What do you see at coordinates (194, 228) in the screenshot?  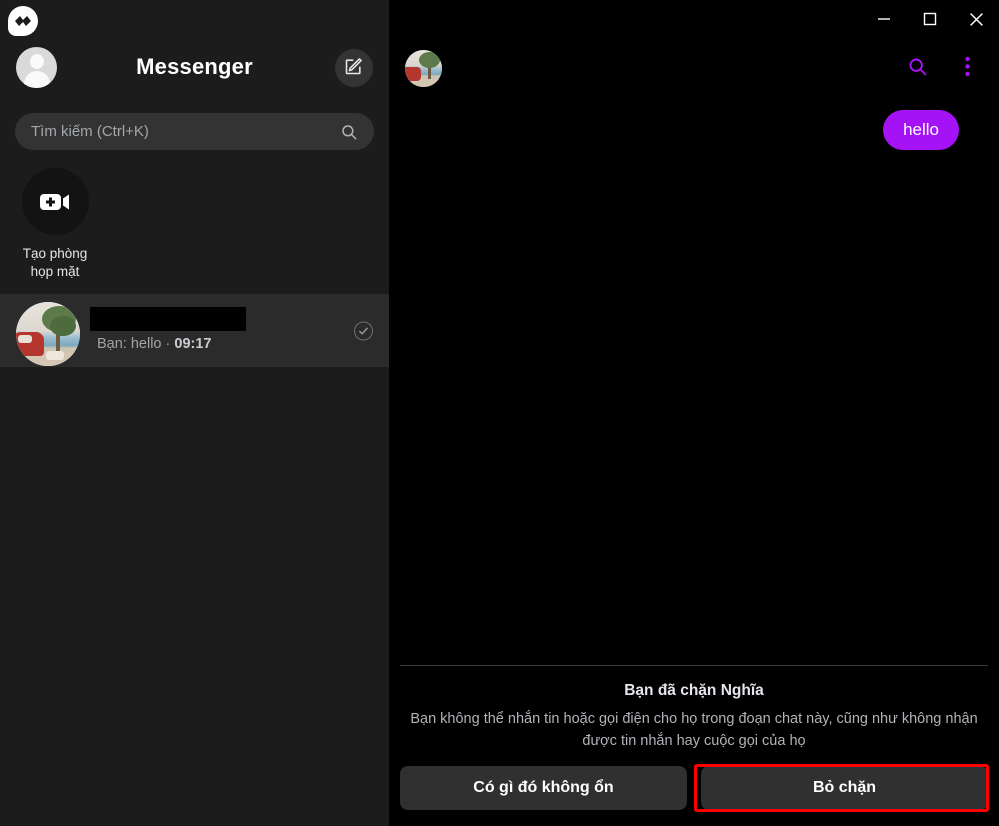 I see `create-room-strip: Tạo phòng họp mặt` at bounding box center [194, 228].